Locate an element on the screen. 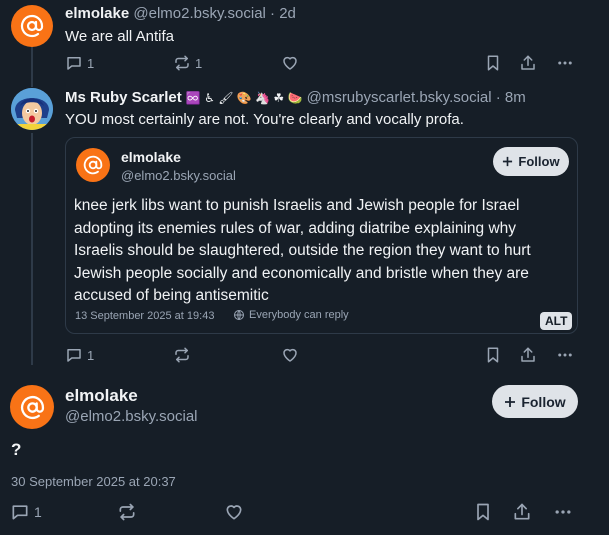  author-name: Ms Ruby Scarlet is located at coordinates (123, 97).